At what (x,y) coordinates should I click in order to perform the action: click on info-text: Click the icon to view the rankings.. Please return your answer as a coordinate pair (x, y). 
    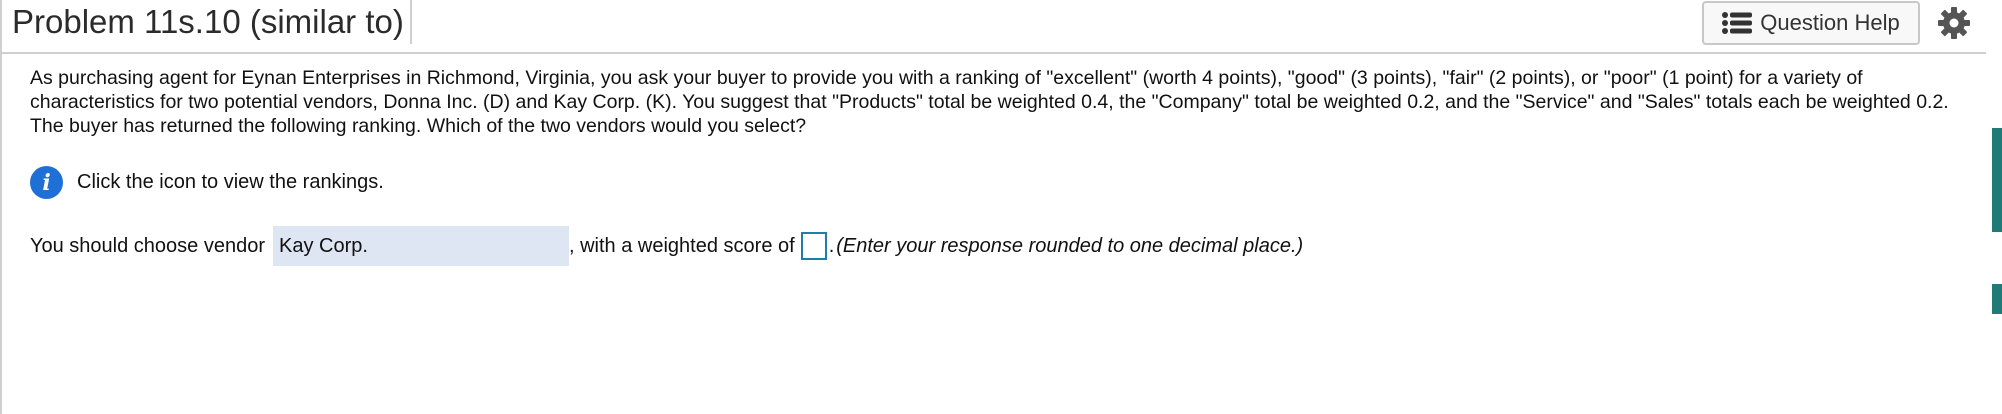
    Looking at the image, I should click on (230, 182).